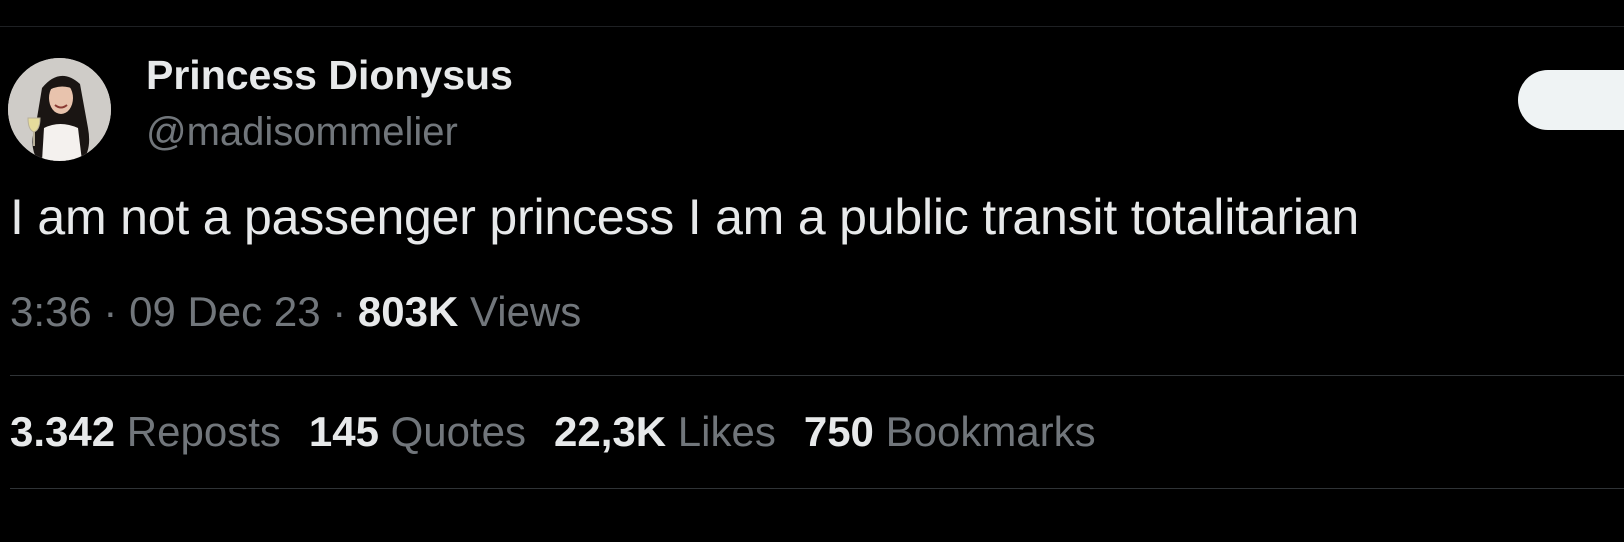 The width and height of the screenshot is (1624, 542). What do you see at coordinates (990, 431) in the screenshot?
I see `bookmarks-label: Bookmarks` at bounding box center [990, 431].